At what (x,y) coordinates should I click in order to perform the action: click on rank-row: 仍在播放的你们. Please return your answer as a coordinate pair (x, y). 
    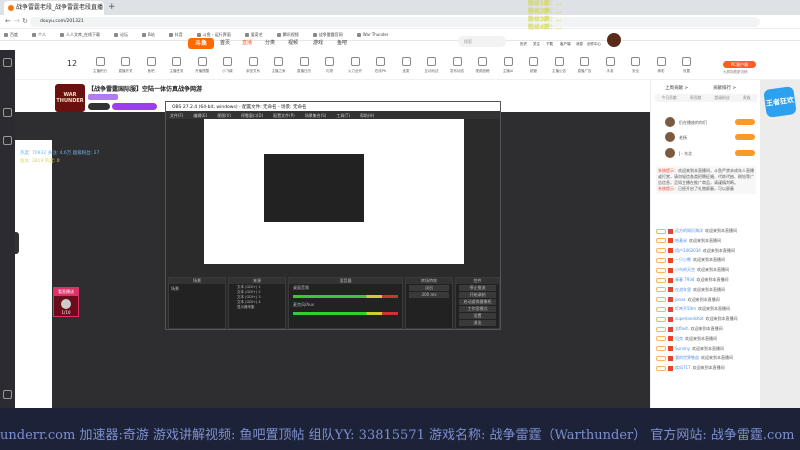
    Looking at the image, I should click on (709, 122).